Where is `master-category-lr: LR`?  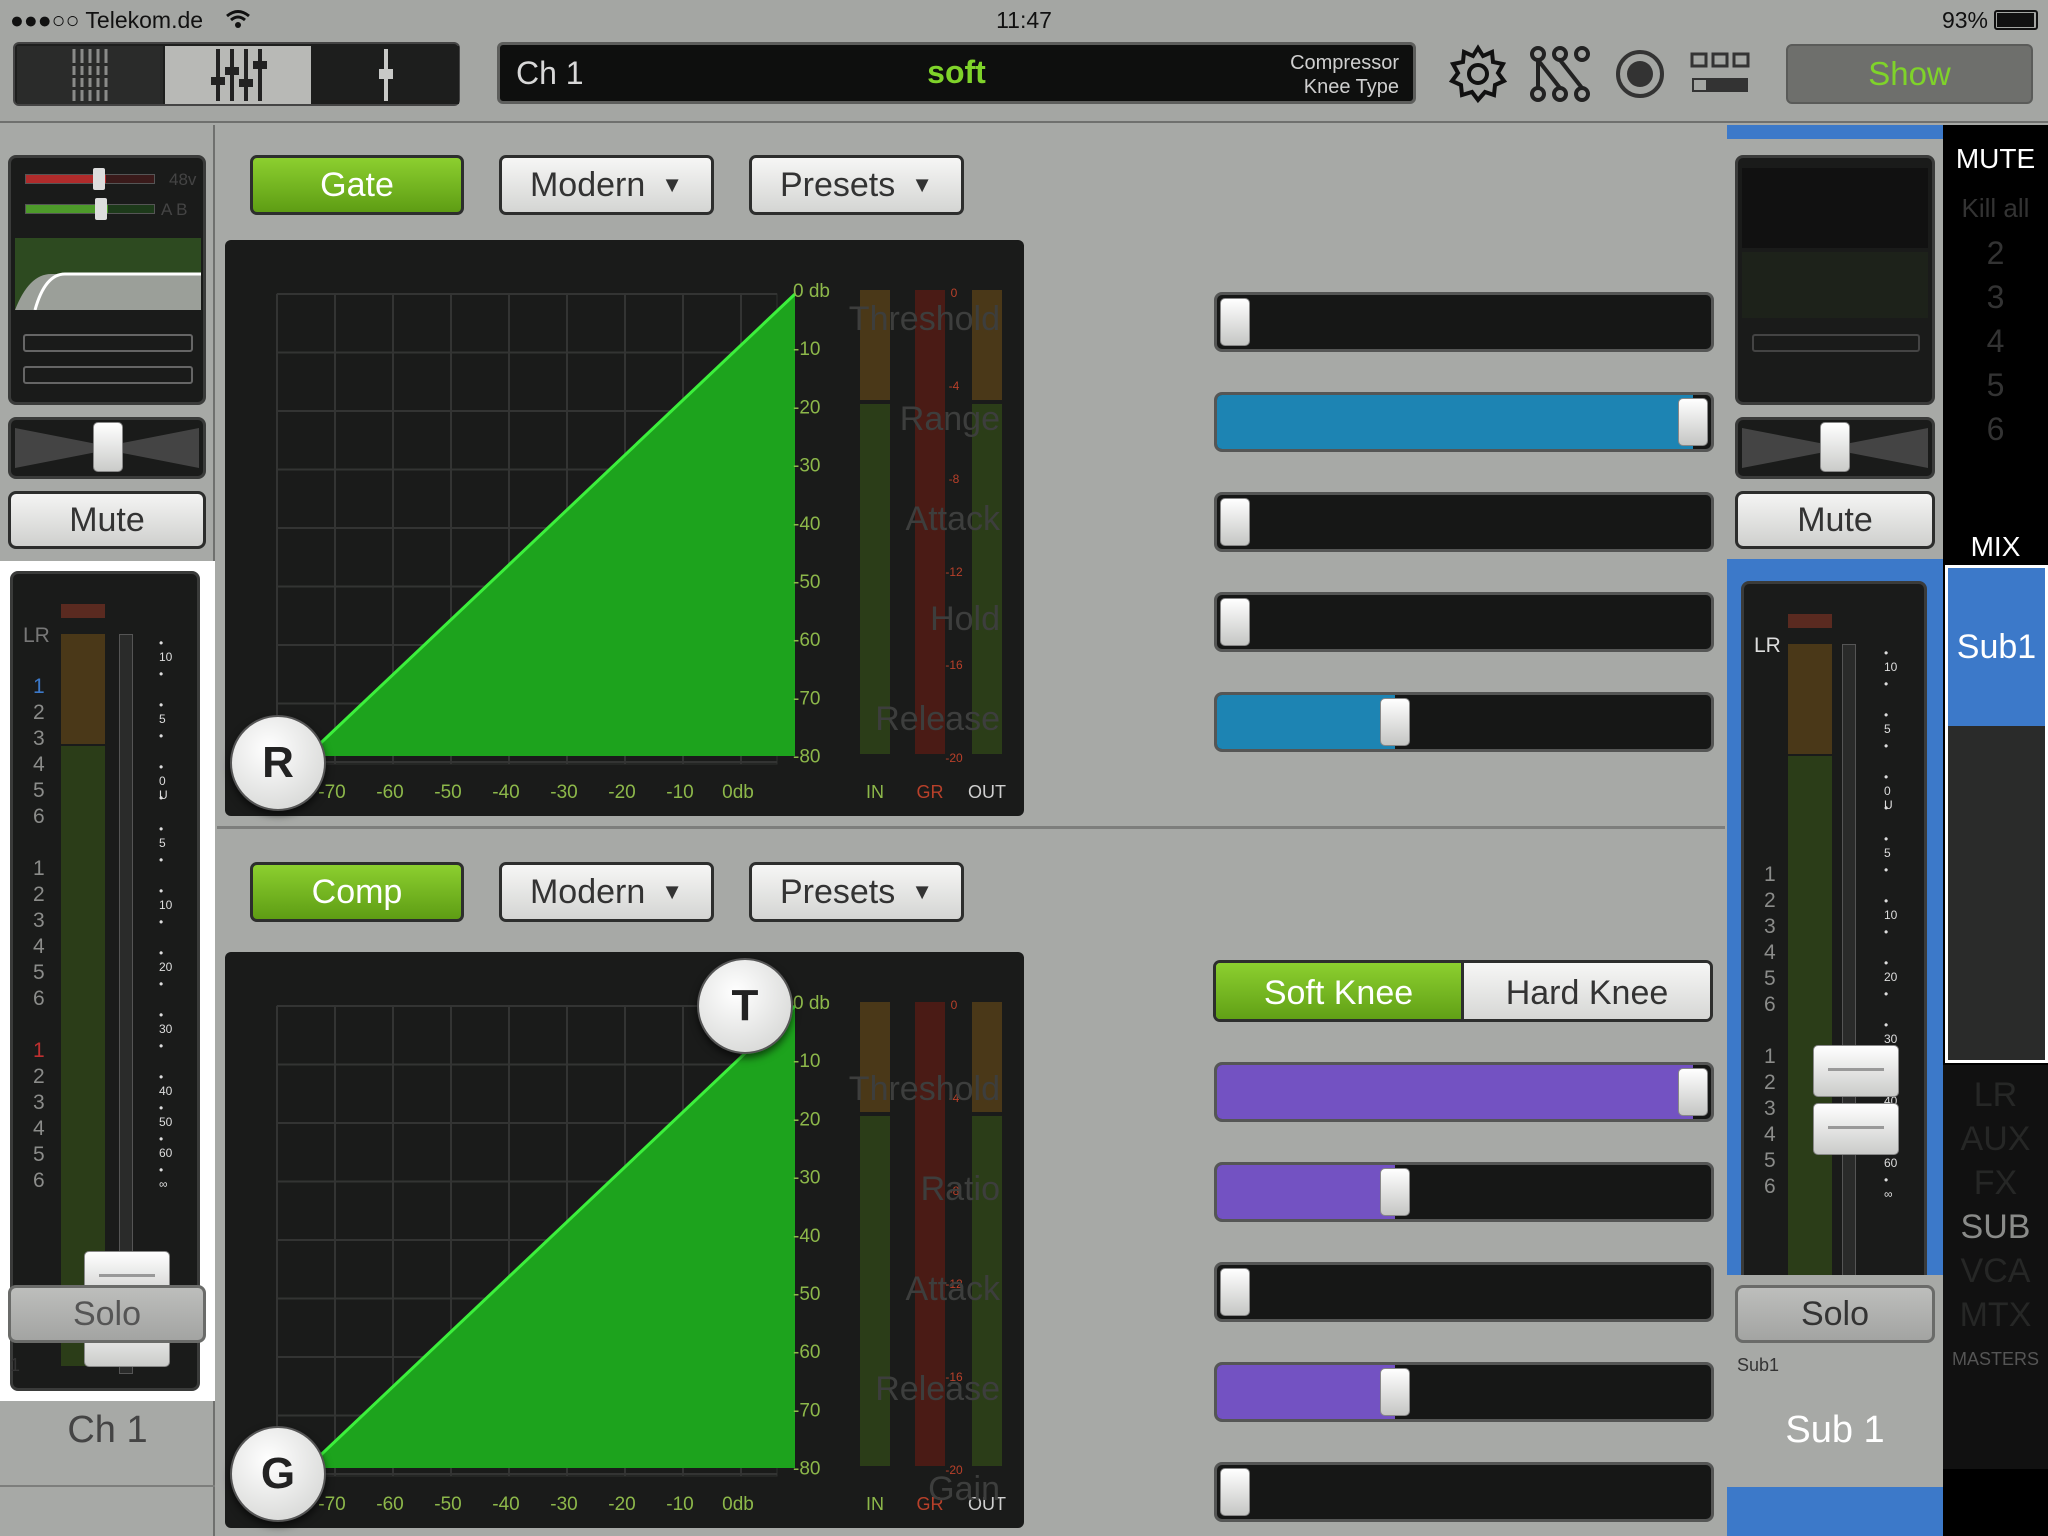
master-category-lr: LR is located at coordinates (1995, 1095).